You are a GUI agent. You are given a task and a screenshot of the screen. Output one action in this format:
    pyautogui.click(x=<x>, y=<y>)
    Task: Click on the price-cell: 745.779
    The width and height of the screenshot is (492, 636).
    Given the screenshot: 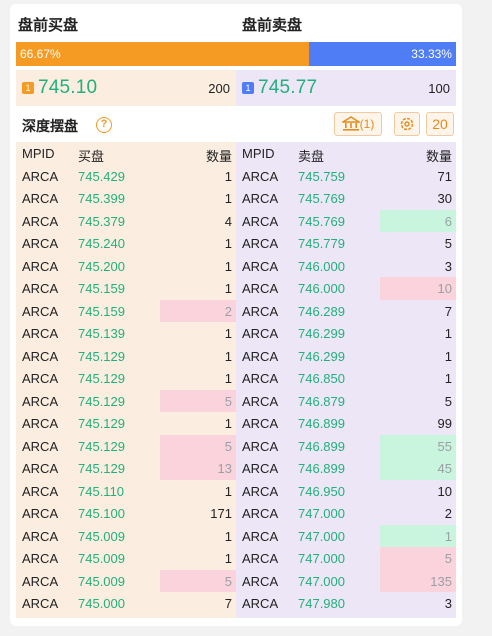 What is the action you would take?
    pyautogui.click(x=321, y=243)
    